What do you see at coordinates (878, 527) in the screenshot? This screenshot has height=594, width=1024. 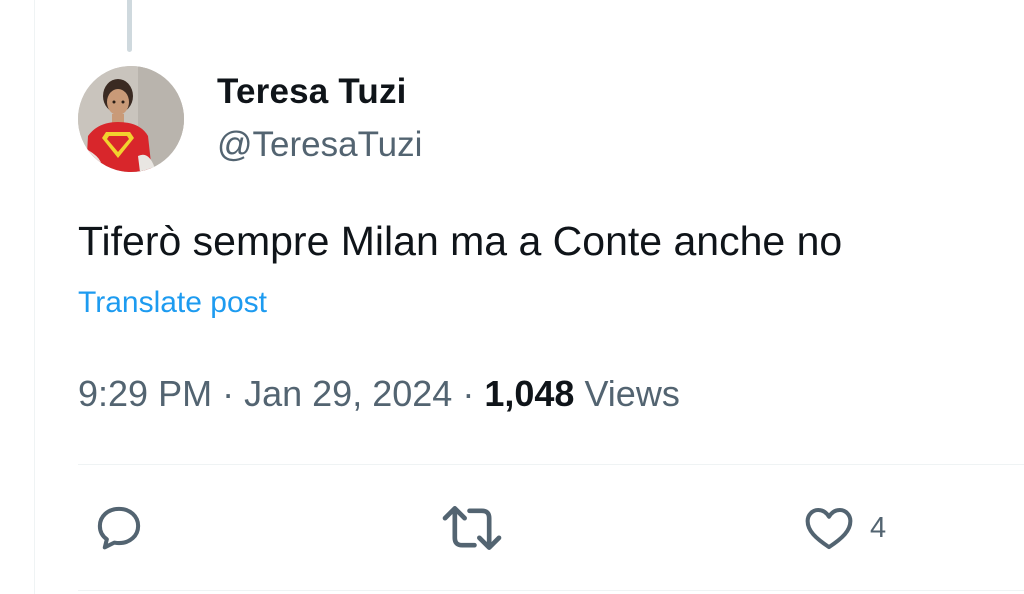 I see `like-count: 4` at bounding box center [878, 527].